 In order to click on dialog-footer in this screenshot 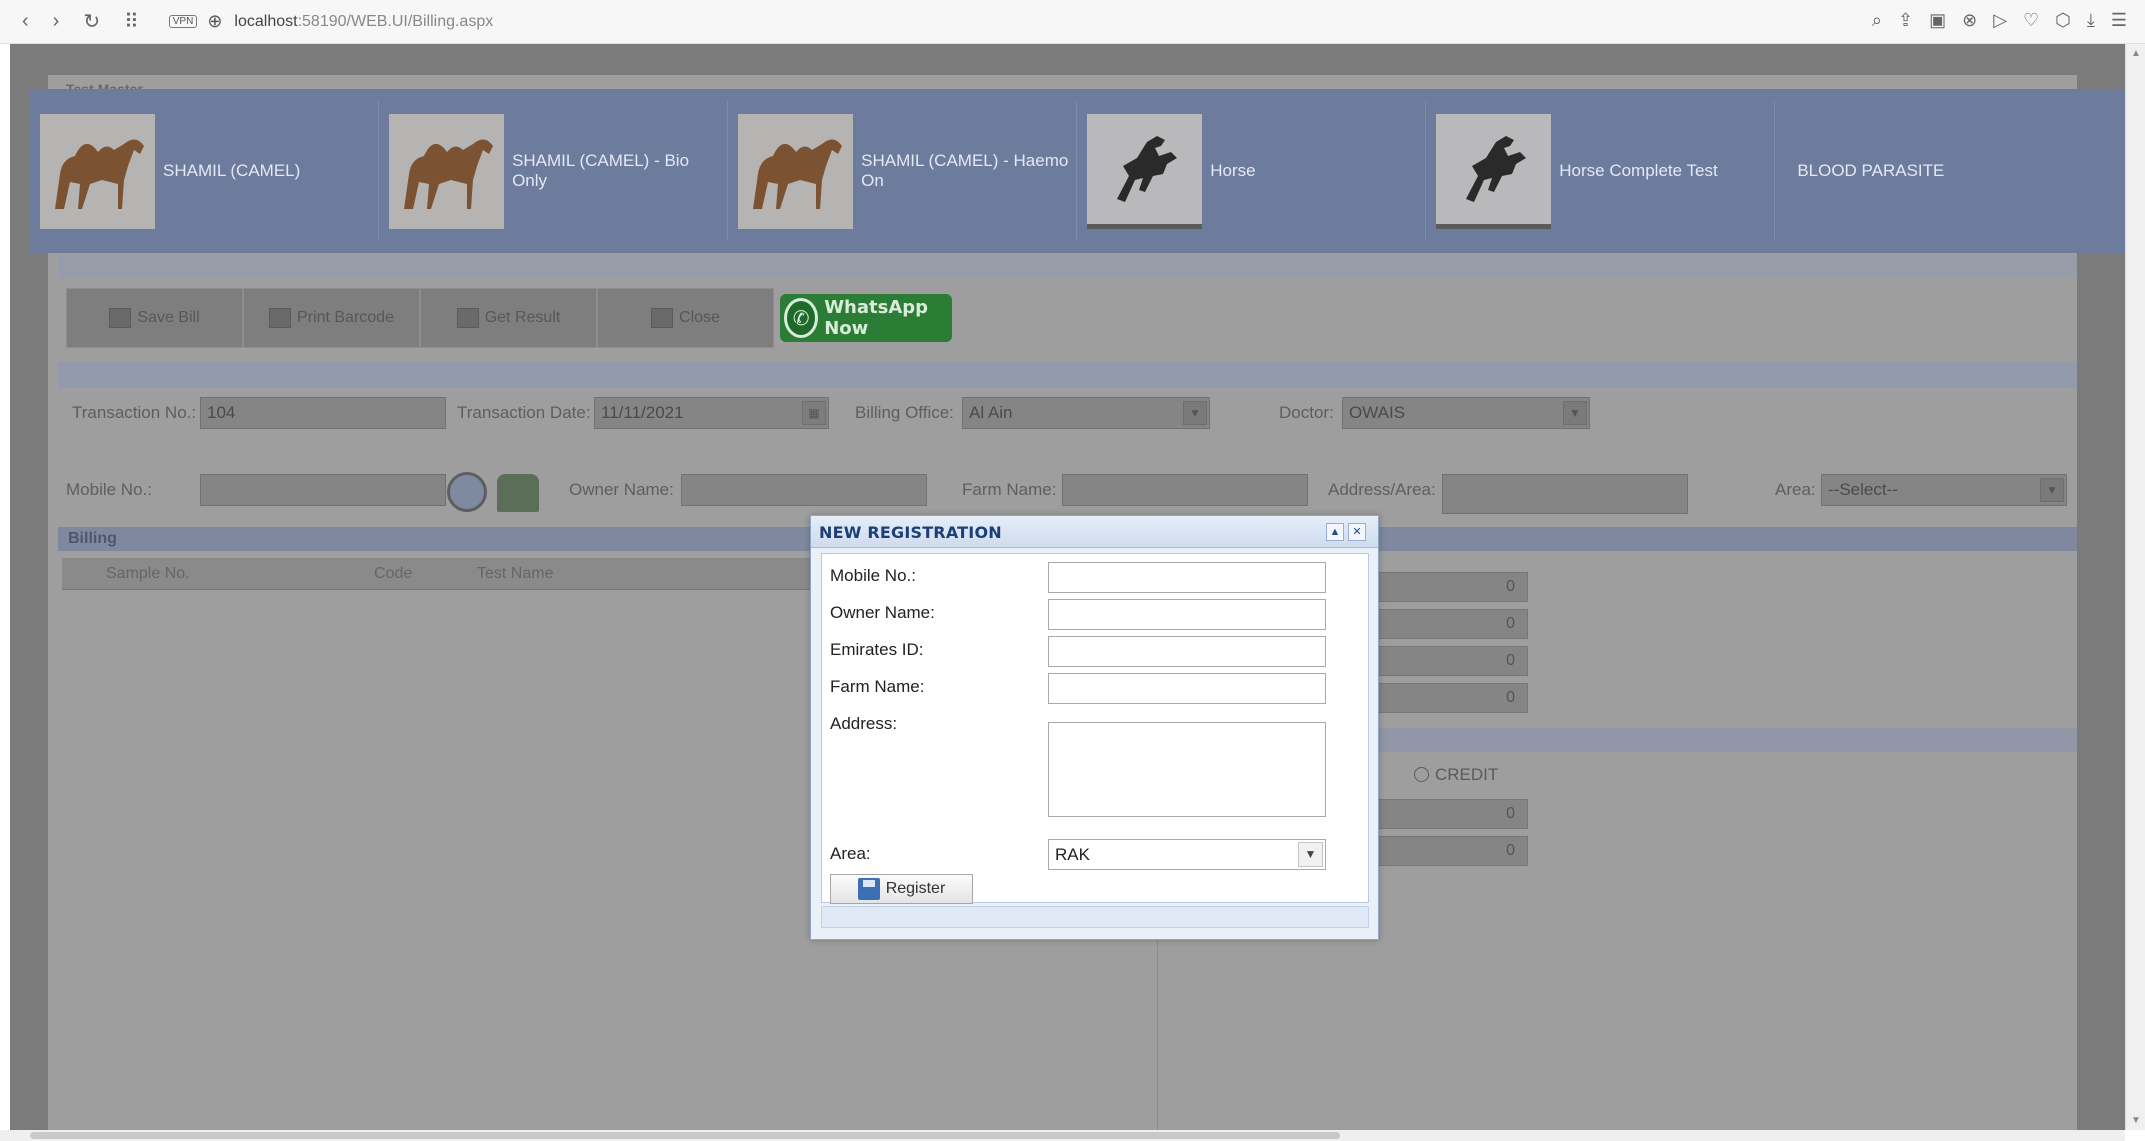, I will do `click(1095, 917)`.